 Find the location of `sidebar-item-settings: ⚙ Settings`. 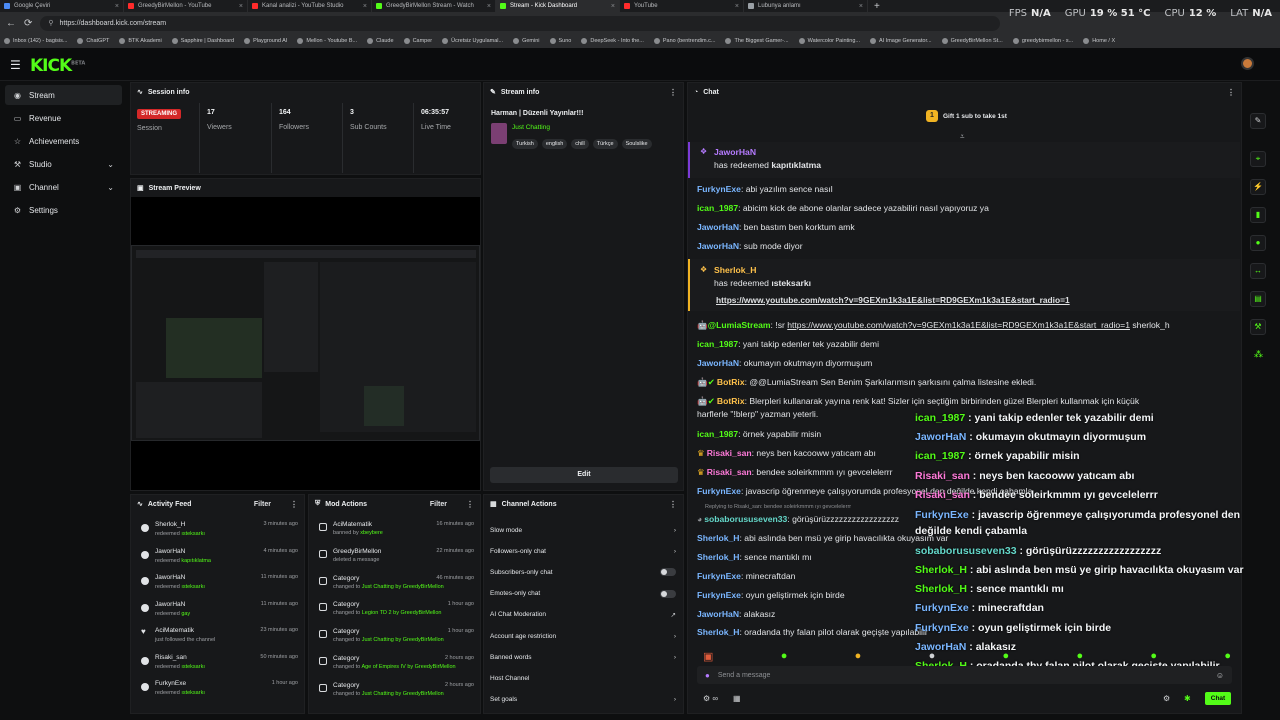

sidebar-item-settings: ⚙ Settings is located at coordinates (63, 210).